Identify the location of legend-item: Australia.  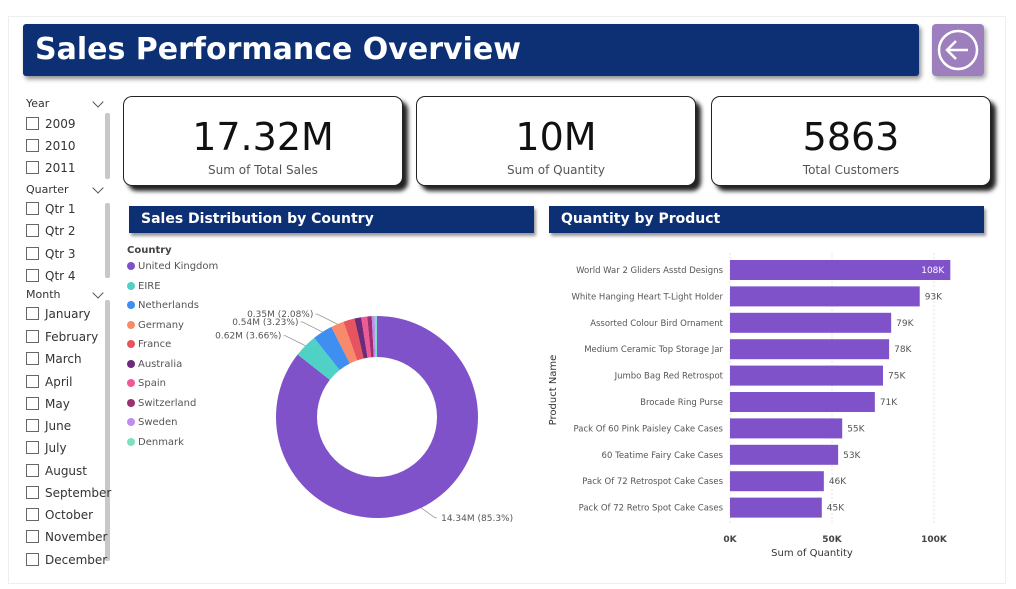
(154, 364).